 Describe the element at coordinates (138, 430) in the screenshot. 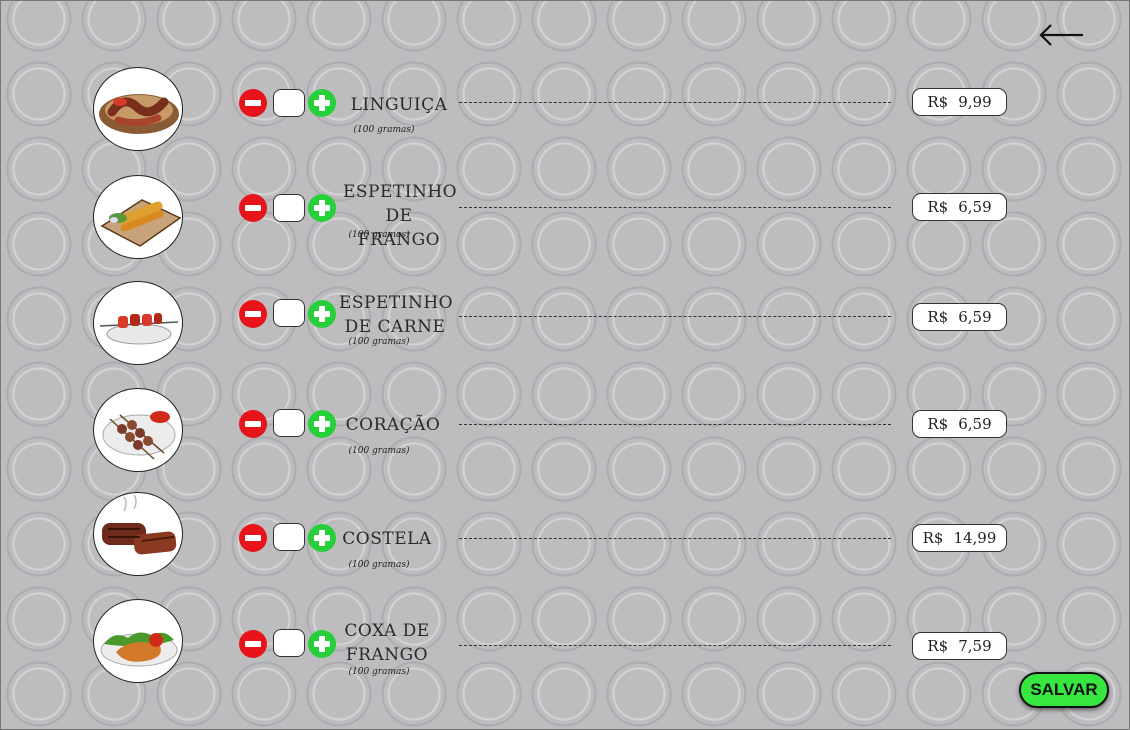

I see `food-image-coracao` at that location.